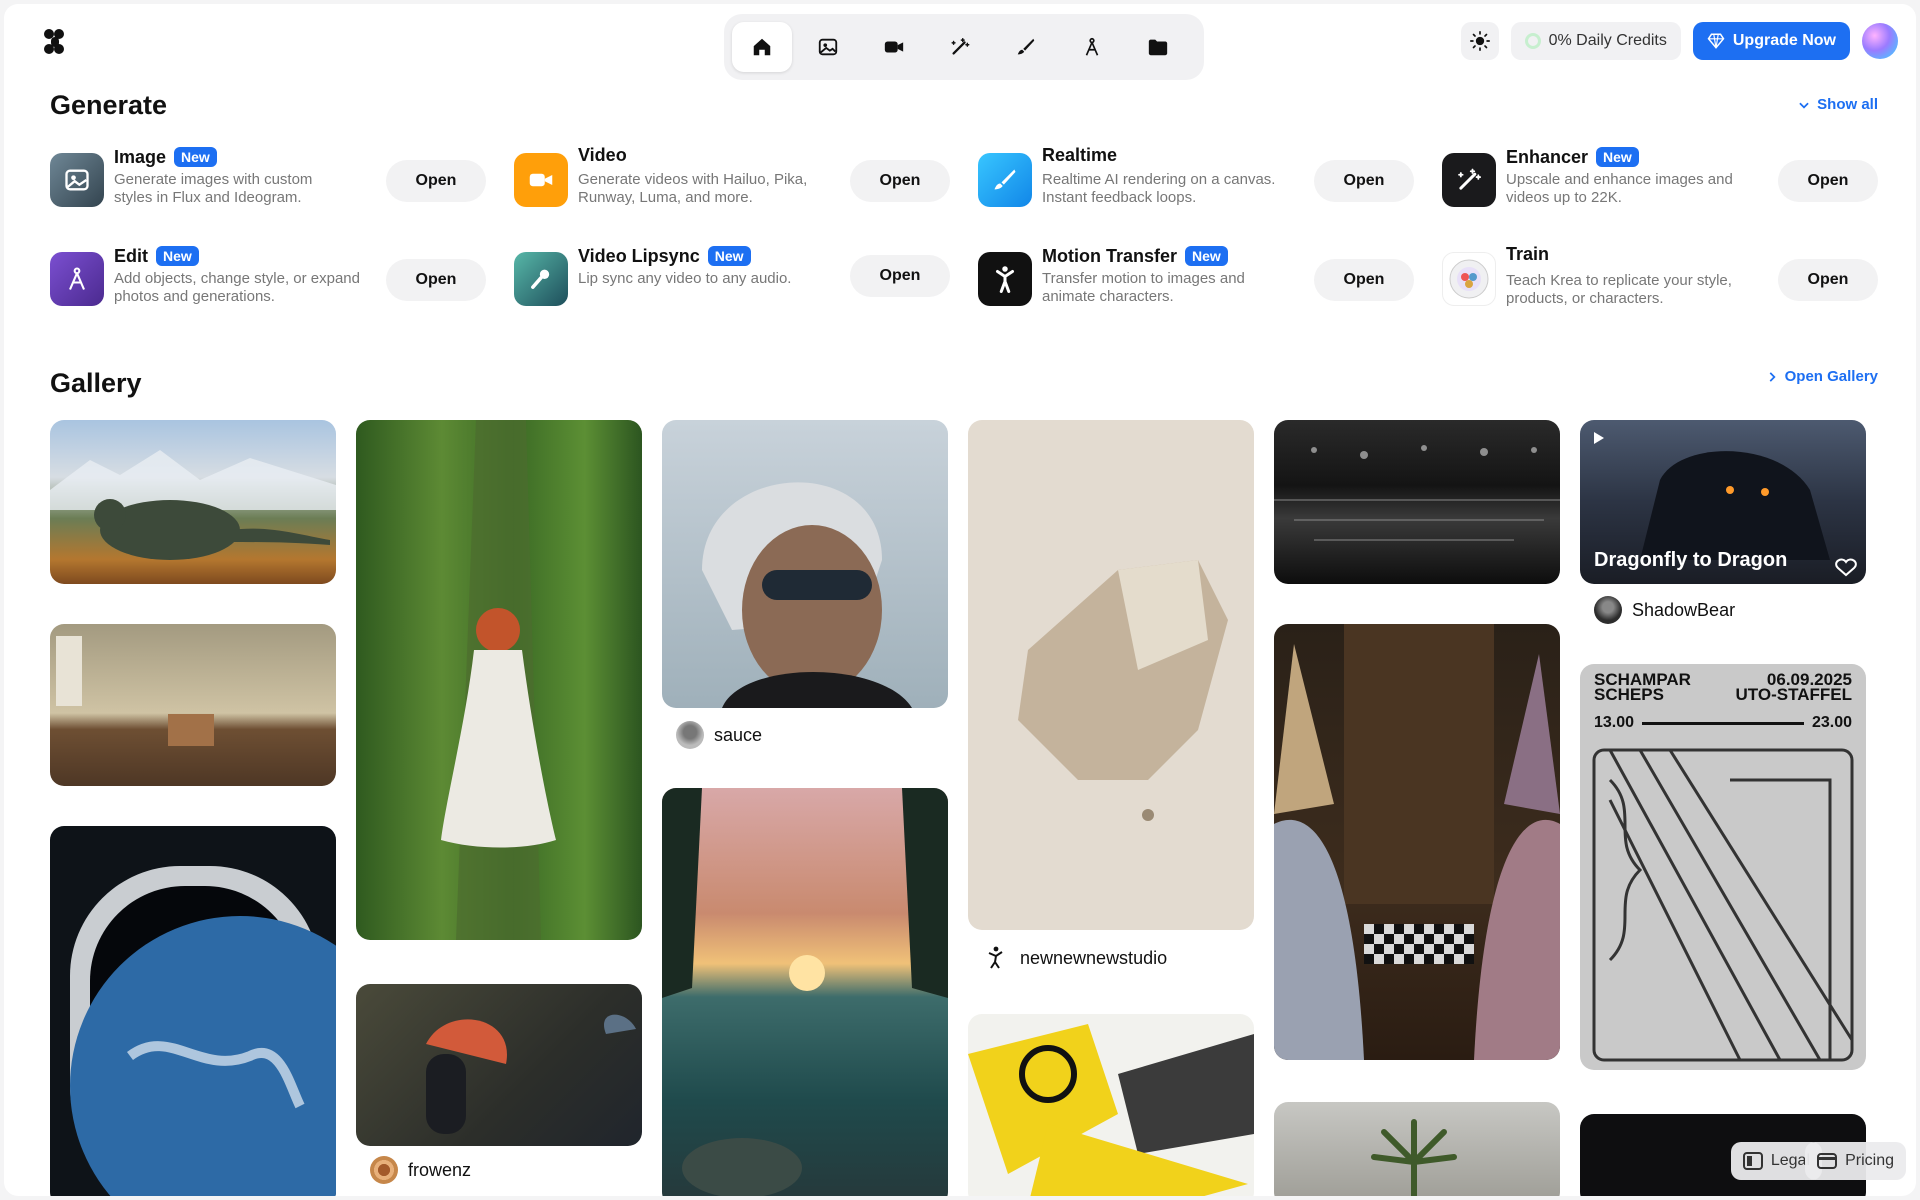 The height and width of the screenshot is (1200, 1920). I want to click on nav-enhancer, so click(960, 47).